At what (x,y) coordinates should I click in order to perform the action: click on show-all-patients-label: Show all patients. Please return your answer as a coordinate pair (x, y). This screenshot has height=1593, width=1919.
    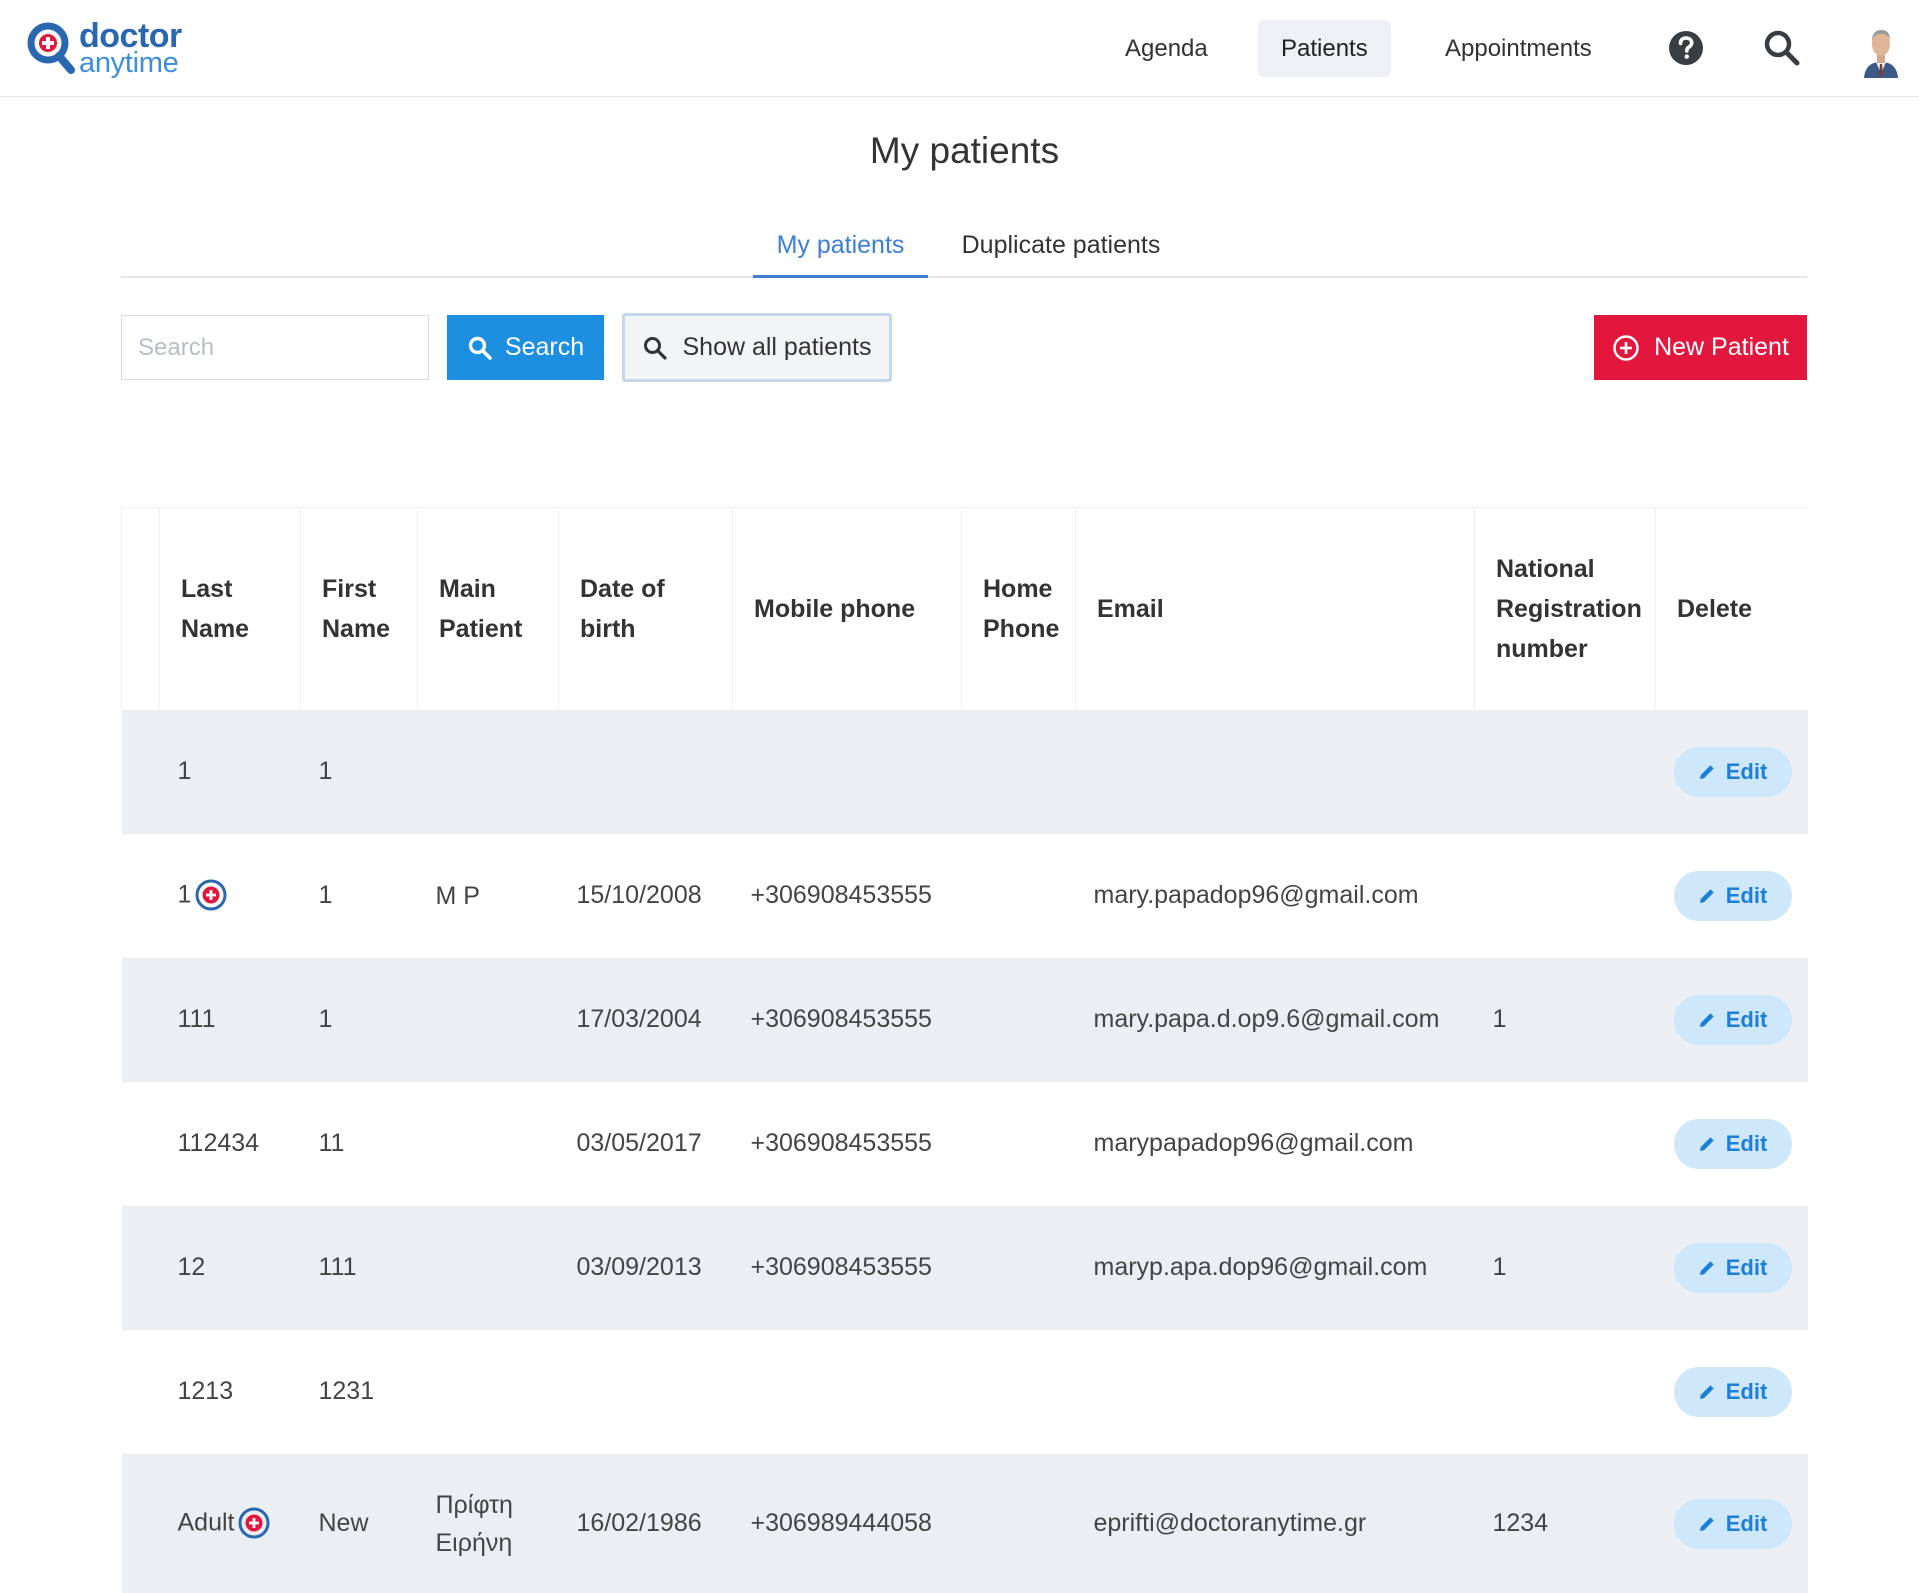
    Looking at the image, I should click on (777, 347).